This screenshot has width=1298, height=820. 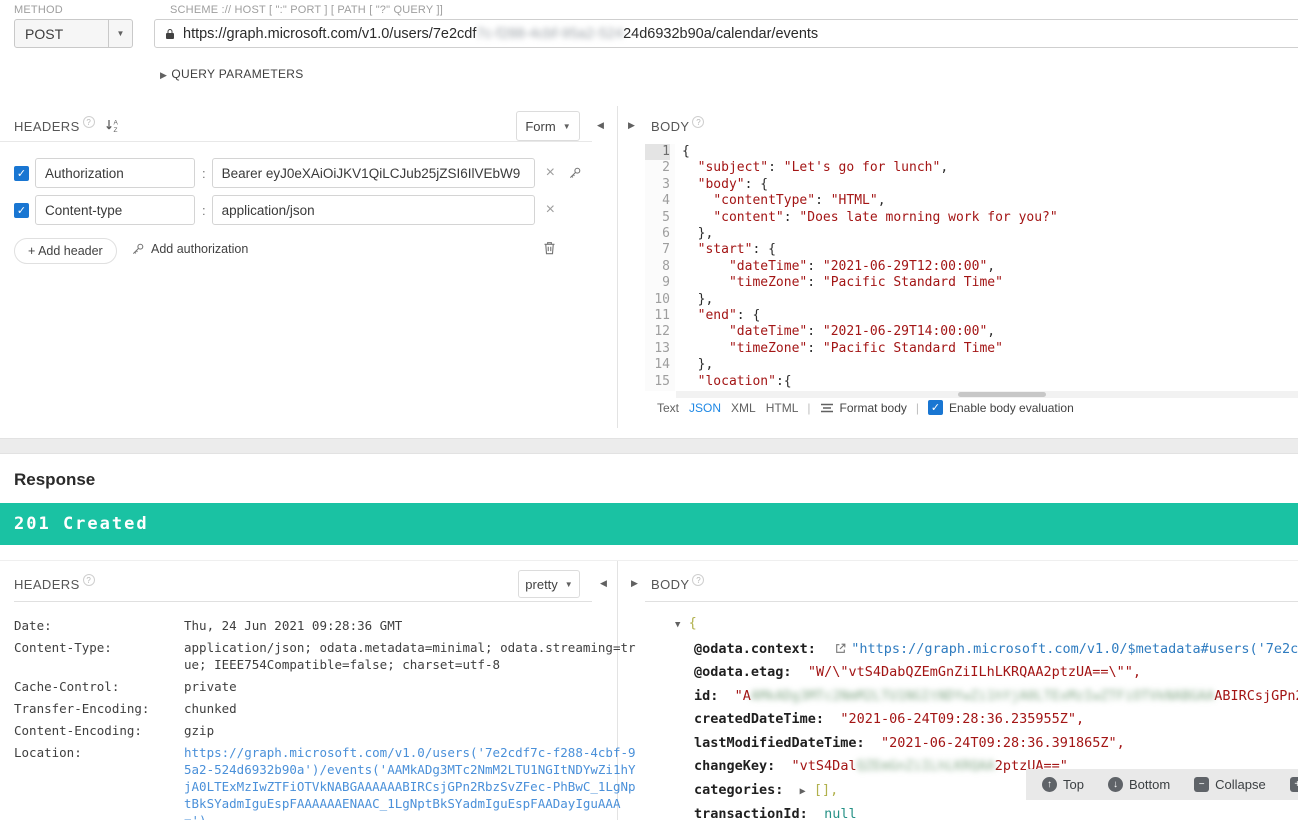 I want to click on add-authorization-button: Add authorization, so click(x=189, y=249).